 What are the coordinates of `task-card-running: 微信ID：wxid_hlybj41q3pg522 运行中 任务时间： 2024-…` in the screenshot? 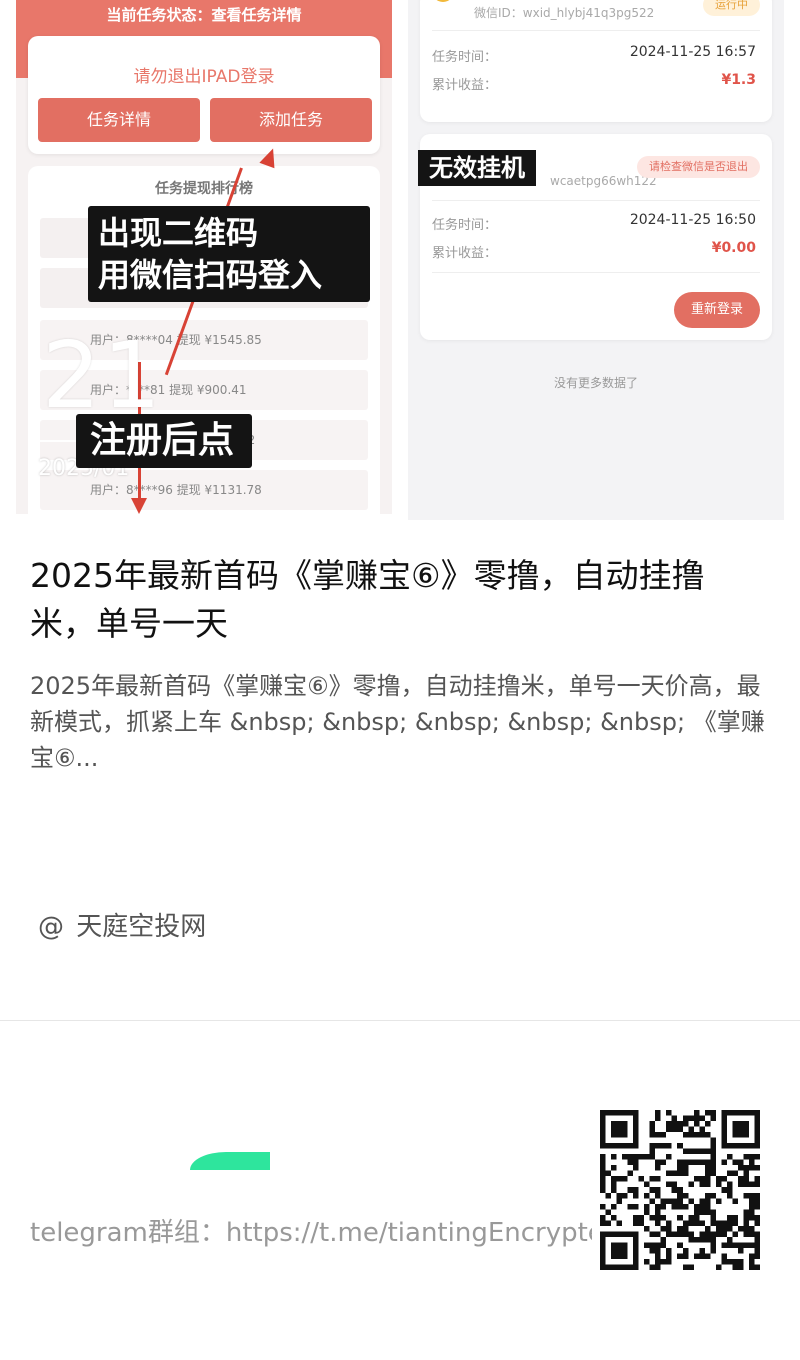 It's located at (596, 61).